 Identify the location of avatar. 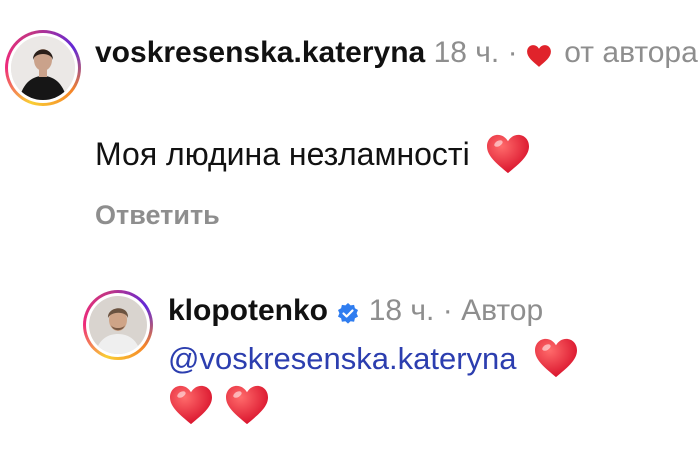
(43, 68).